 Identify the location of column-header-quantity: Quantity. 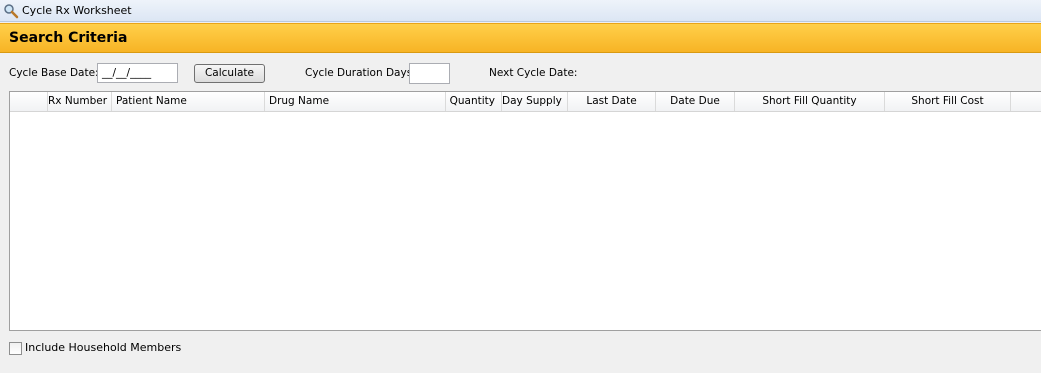
(474, 101).